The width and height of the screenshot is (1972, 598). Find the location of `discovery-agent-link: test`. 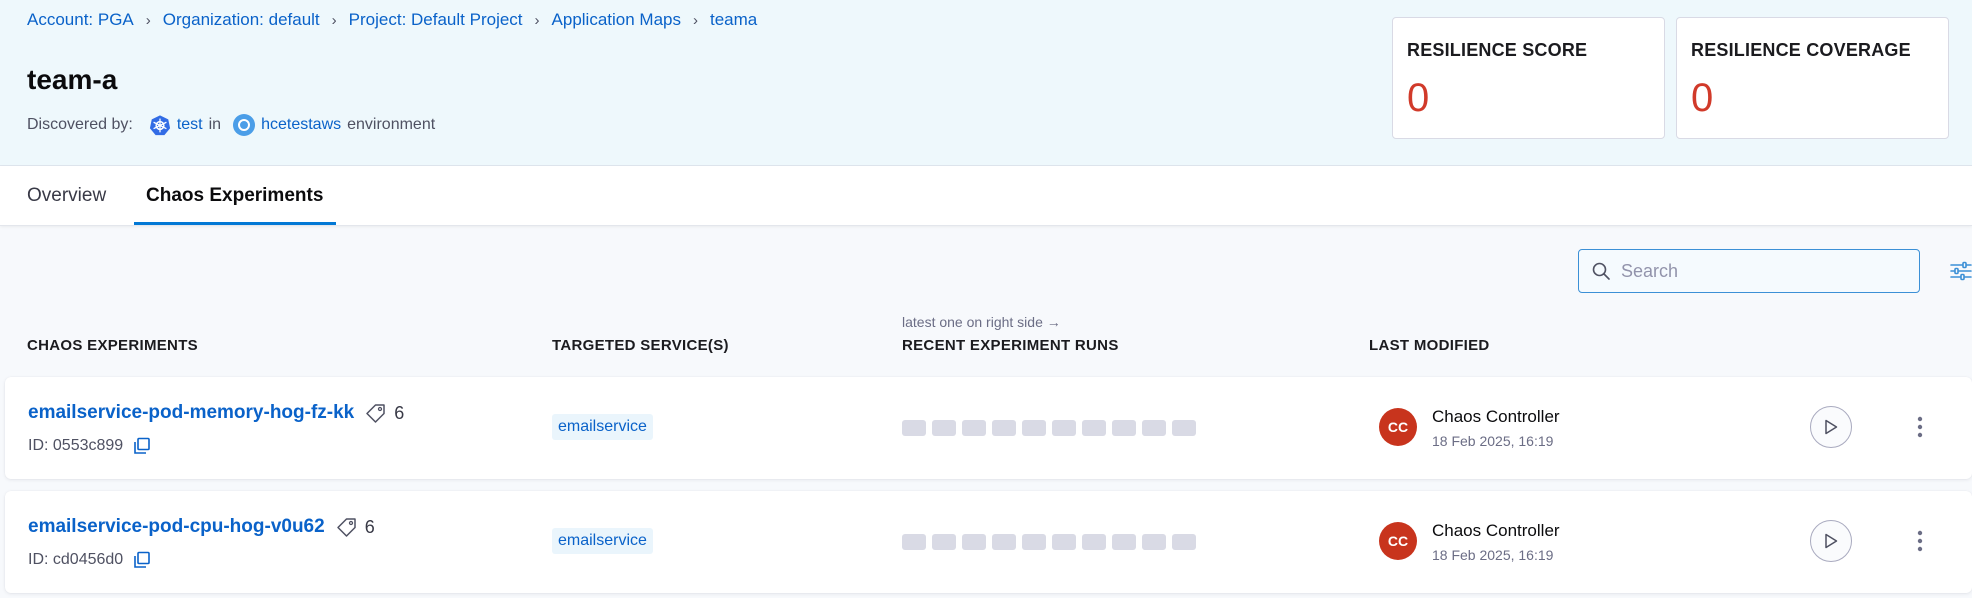

discovery-agent-link: test is located at coordinates (190, 125).